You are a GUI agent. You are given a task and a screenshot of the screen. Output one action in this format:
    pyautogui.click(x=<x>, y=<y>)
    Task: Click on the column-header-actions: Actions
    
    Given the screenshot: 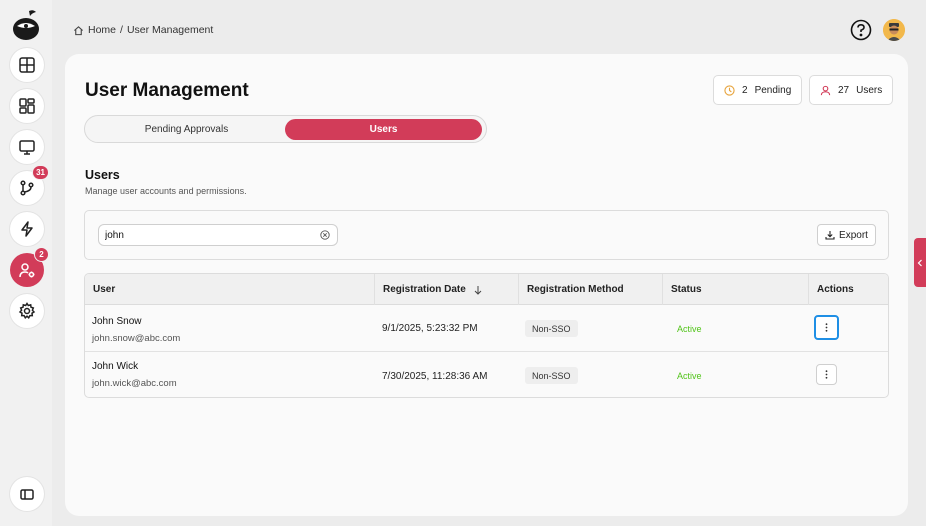 What is the action you would take?
    pyautogui.click(x=835, y=289)
    